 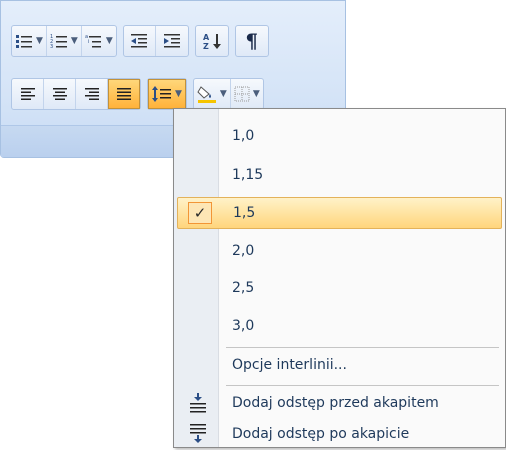 I want to click on shading-borders-group: ▼ ▼, so click(x=228, y=94).